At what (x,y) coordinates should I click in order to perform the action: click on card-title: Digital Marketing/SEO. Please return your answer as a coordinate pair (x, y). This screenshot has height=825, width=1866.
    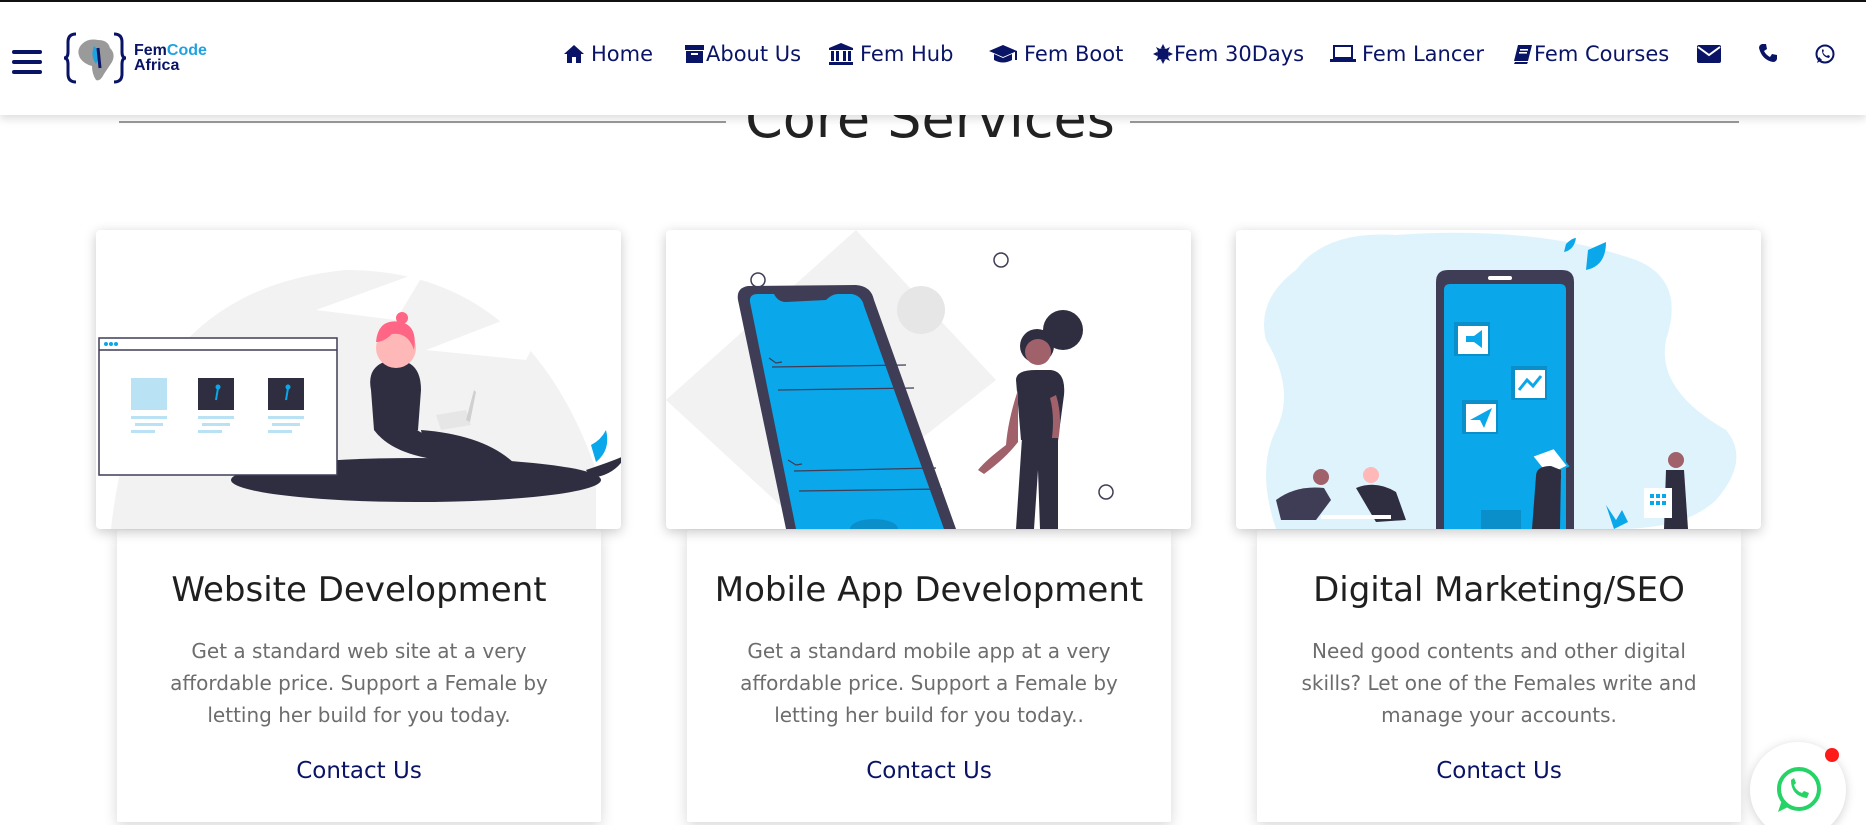
    Looking at the image, I should click on (1499, 590).